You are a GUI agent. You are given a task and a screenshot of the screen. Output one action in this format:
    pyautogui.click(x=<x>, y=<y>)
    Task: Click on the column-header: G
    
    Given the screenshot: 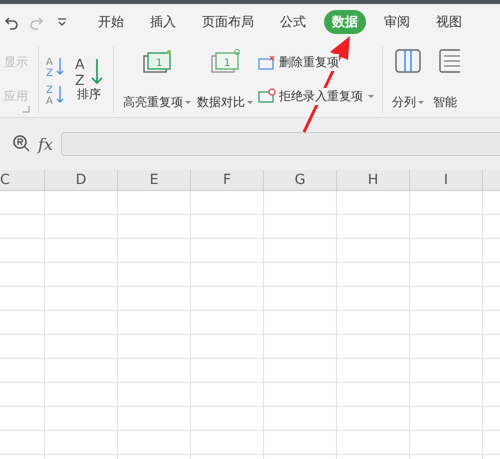 What is the action you would take?
    pyautogui.click(x=300, y=180)
    